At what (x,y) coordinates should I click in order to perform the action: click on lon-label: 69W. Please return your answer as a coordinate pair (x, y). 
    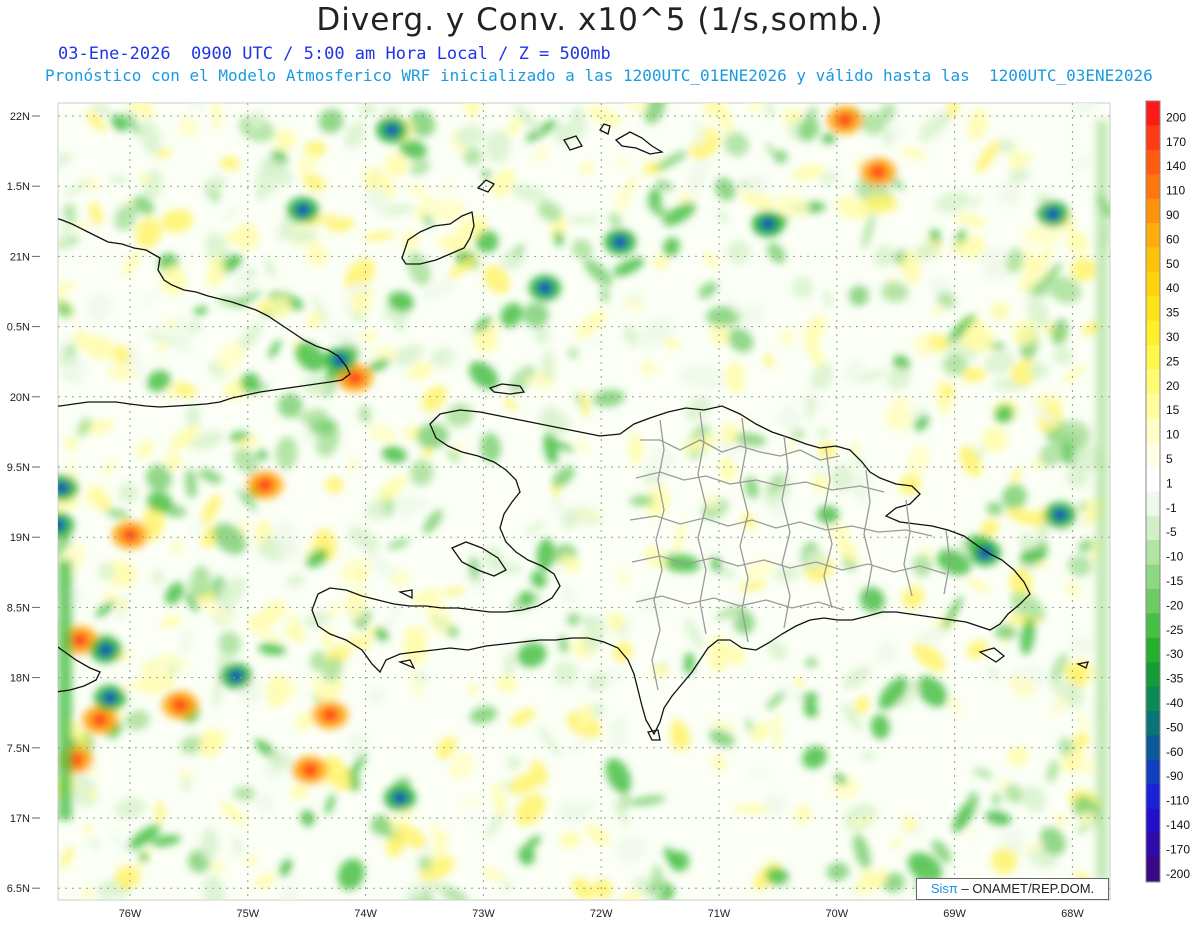
    Looking at the image, I should click on (954, 914).